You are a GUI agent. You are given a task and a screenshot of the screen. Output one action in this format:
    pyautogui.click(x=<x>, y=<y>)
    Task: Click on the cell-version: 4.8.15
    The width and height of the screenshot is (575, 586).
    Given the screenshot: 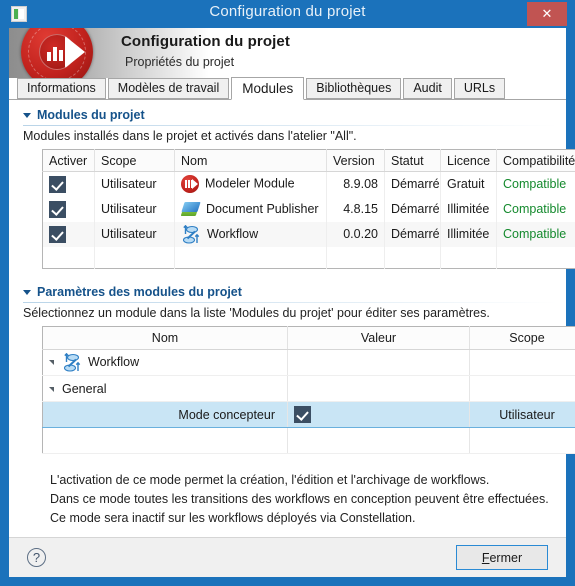 What is the action you would take?
    pyautogui.click(x=355, y=209)
    